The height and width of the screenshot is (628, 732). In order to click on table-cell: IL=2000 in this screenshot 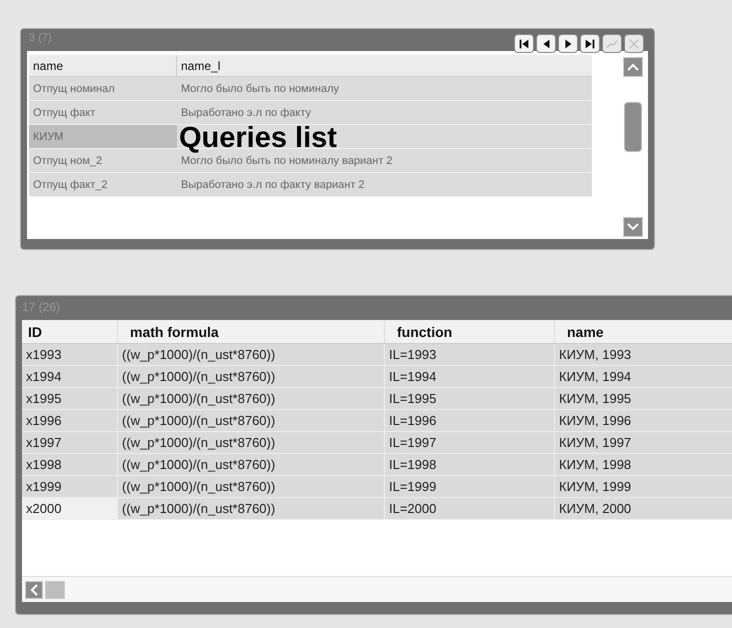, I will do `click(470, 508)`.